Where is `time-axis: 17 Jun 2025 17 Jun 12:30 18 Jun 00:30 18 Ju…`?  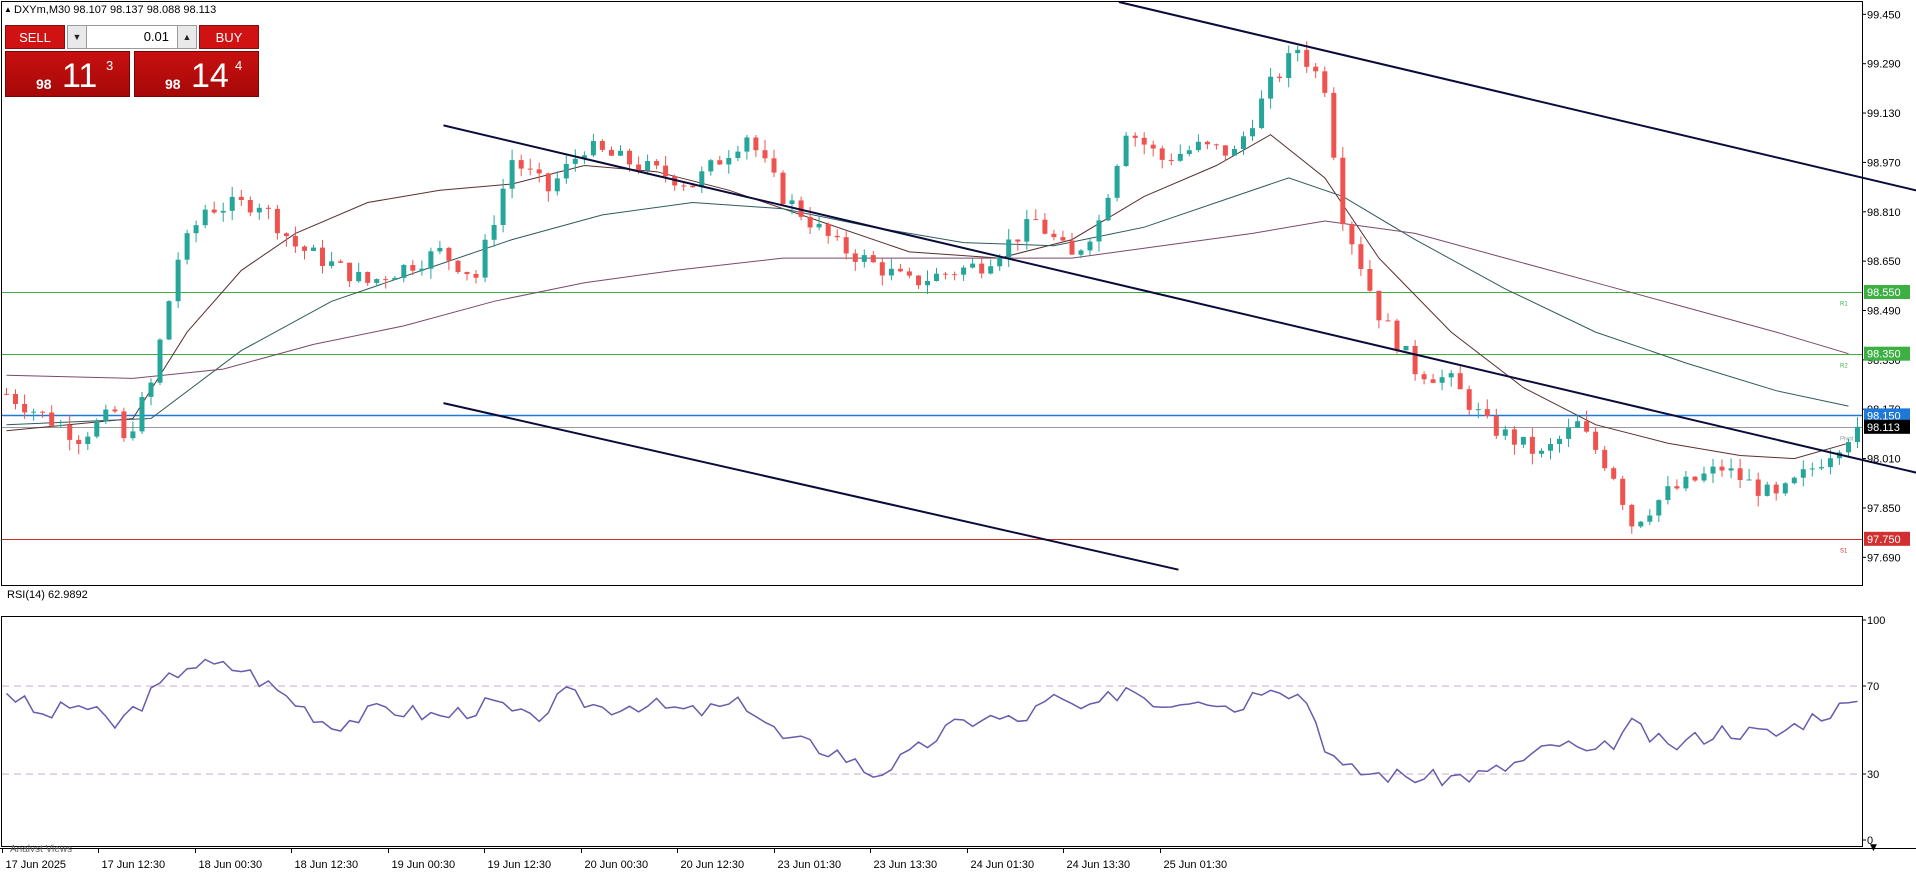
time-axis: 17 Jun 2025 17 Jun 12:30 18 Jun 00:30 18 Ju… is located at coordinates (958, 859).